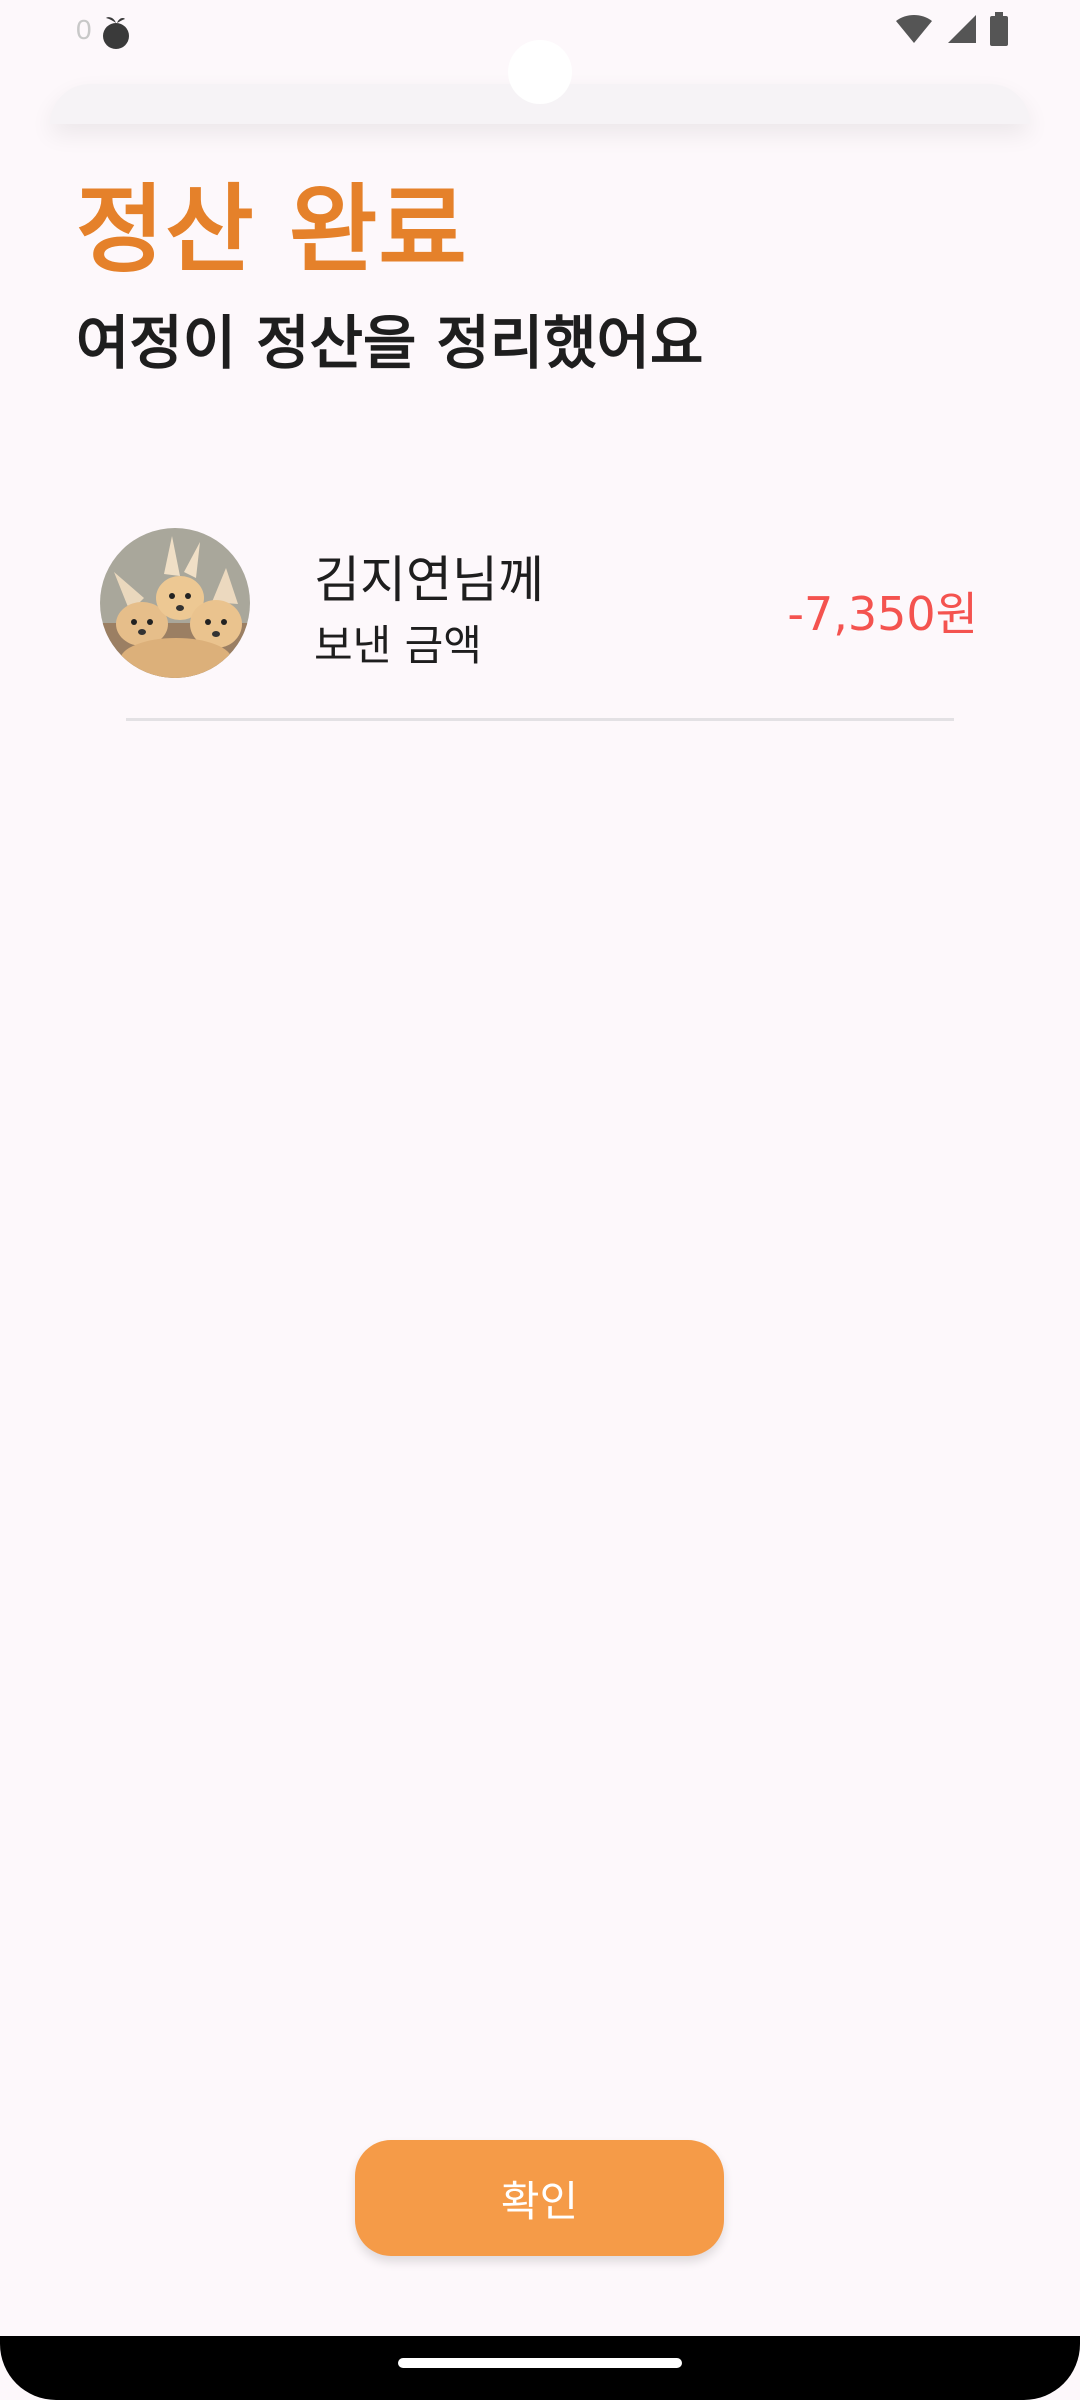 The height and width of the screenshot is (2400, 1080). Describe the element at coordinates (175, 603) in the screenshot. I see `fennec-fox-avatar` at that location.